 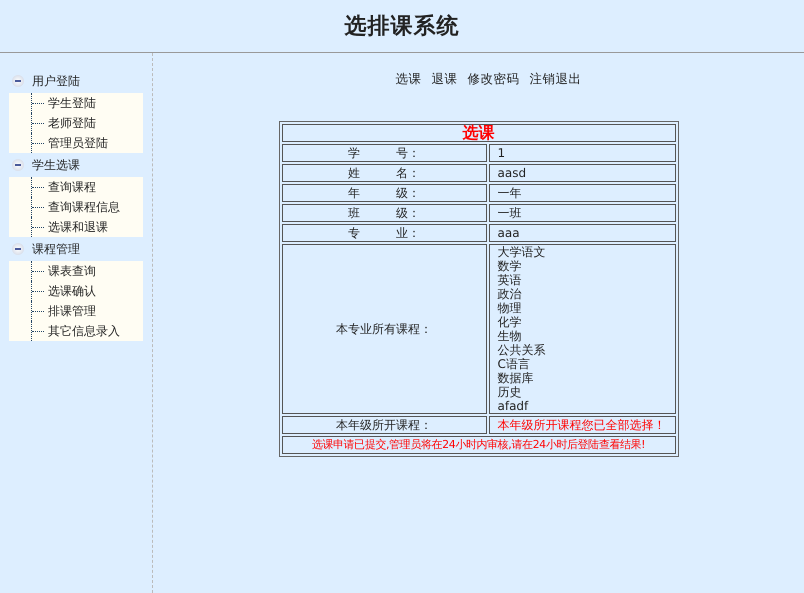 I want to click on sidebar-item: 排课管理, so click(x=72, y=311).